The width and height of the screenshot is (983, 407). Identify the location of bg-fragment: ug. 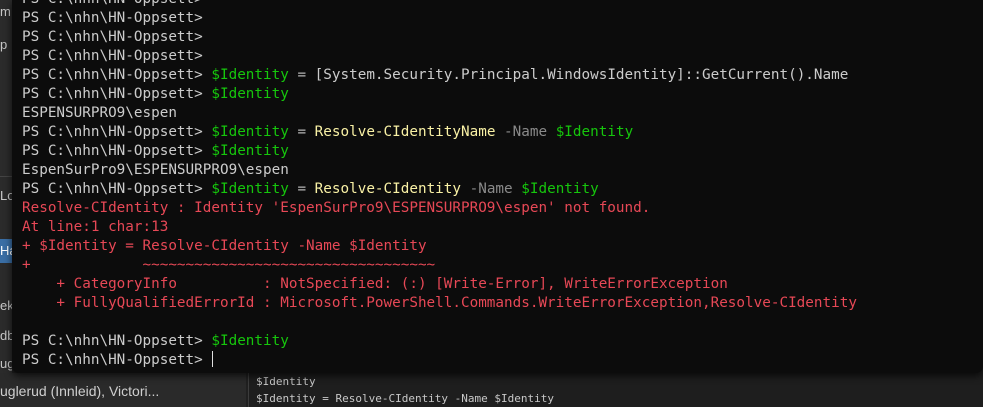
(6, 363).